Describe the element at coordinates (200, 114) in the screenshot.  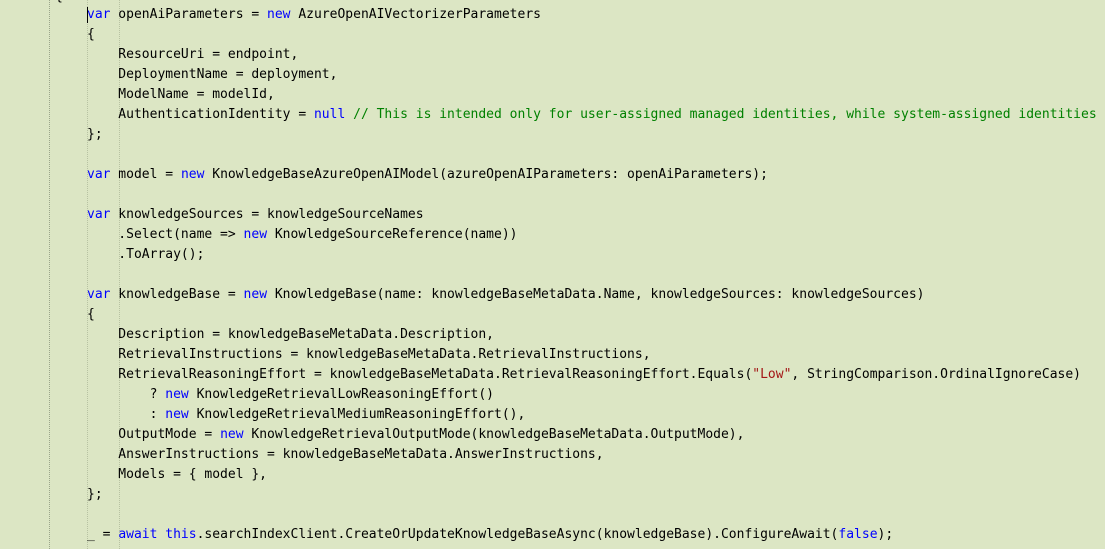
I see `code-token: AuthenticationIdentity =` at that location.